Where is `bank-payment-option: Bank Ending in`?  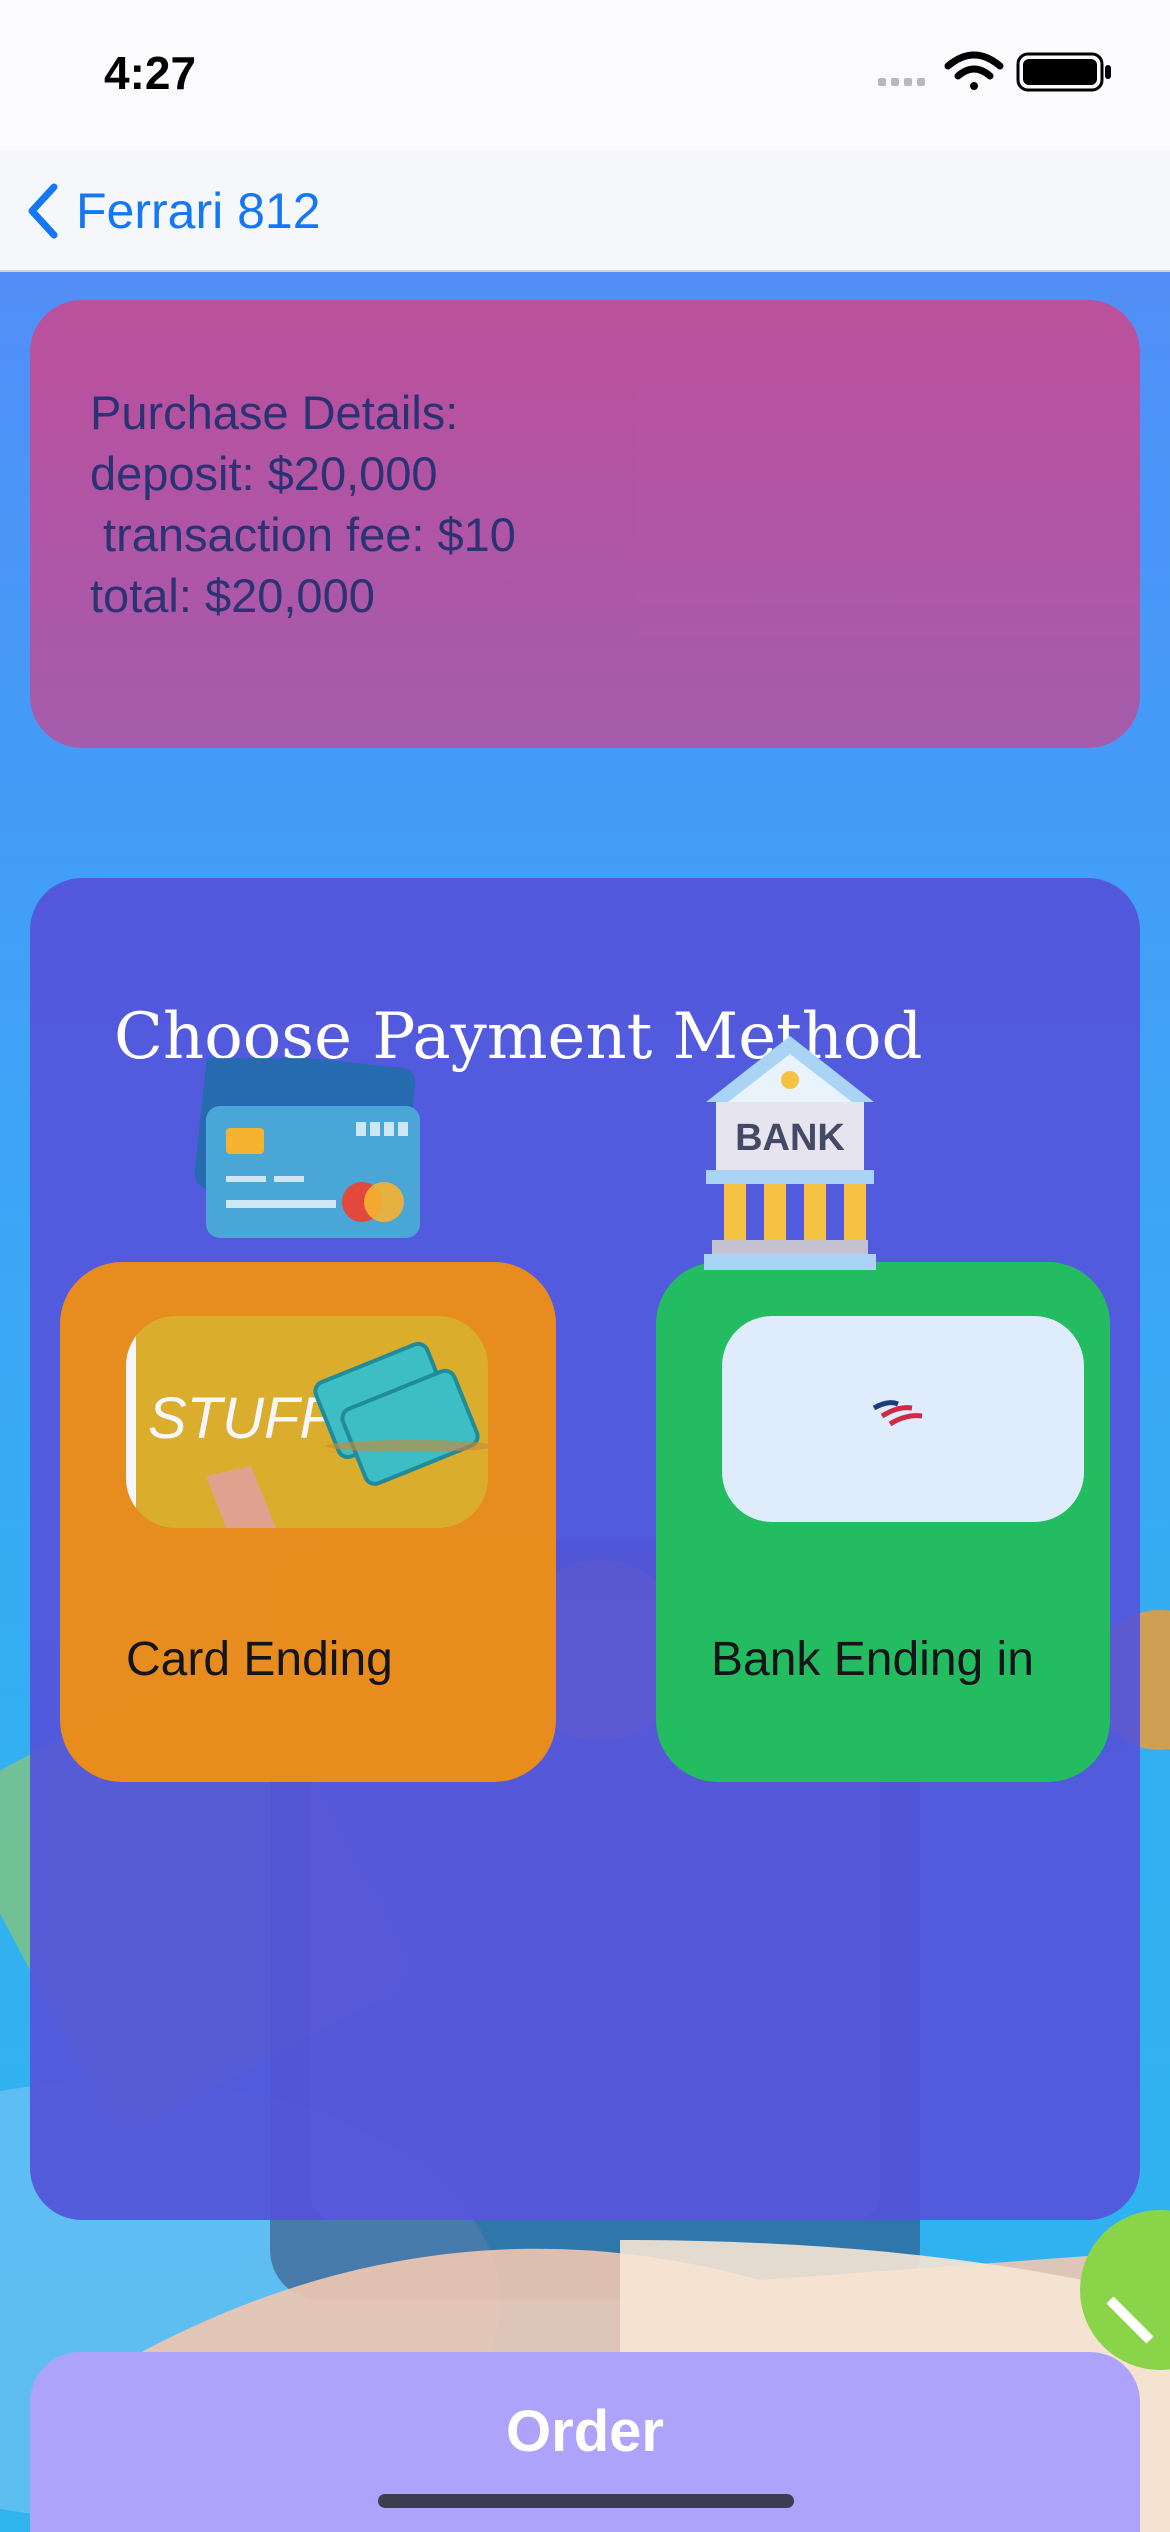
bank-payment-option: Bank Ending in is located at coordinates (883, 1522).